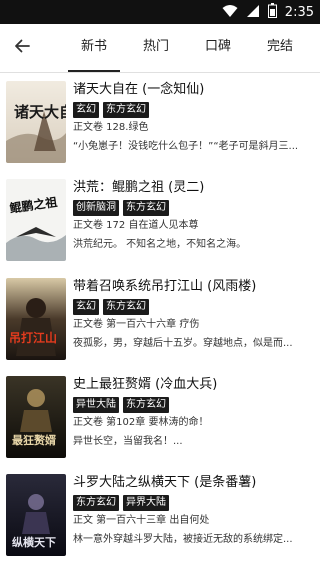 The height and width of the screenshot is (569, 320). Describe the element at coordinates (141, 520) in the screenshot. I see `book-latest-chapter: 正文 第一百六十三章 出自何处` at that location.